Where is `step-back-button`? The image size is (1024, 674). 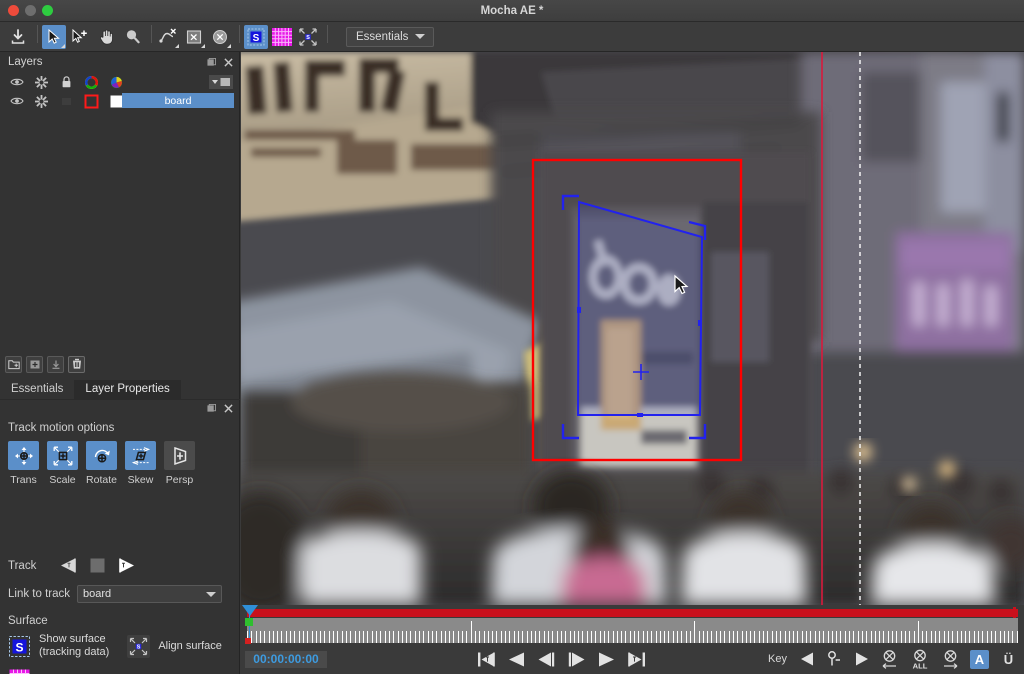 step-back-button is located at coordinates (546, 659).